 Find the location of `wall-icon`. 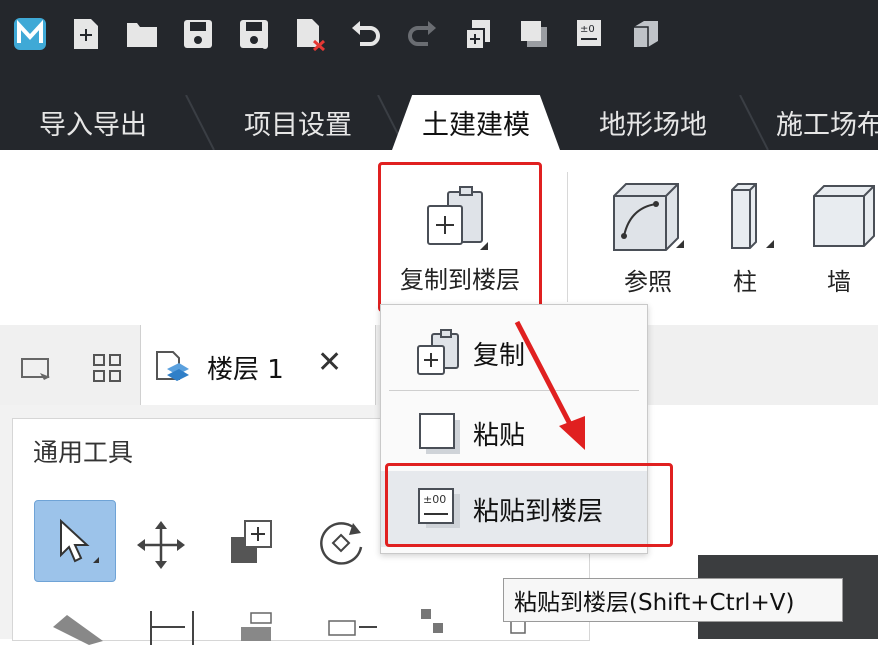

wall-icon is located at coordinates (844, 216).